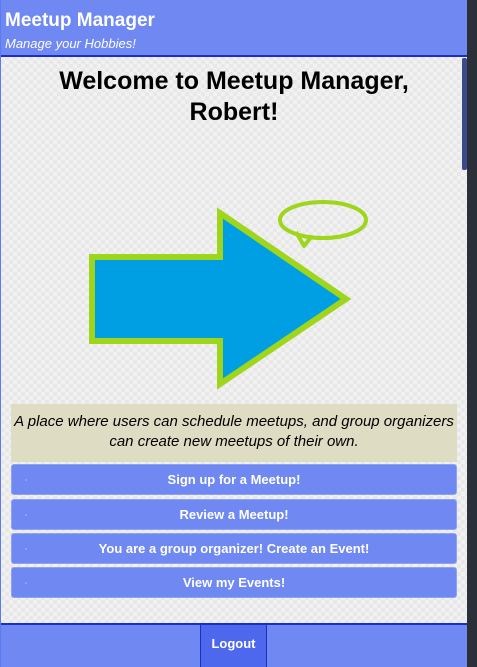  What do you see at coordinates (234, 81) in the screenshot?
I see `welcome-line-1: Welcome to Meetup Manager,` at bounding box center [234, 81].